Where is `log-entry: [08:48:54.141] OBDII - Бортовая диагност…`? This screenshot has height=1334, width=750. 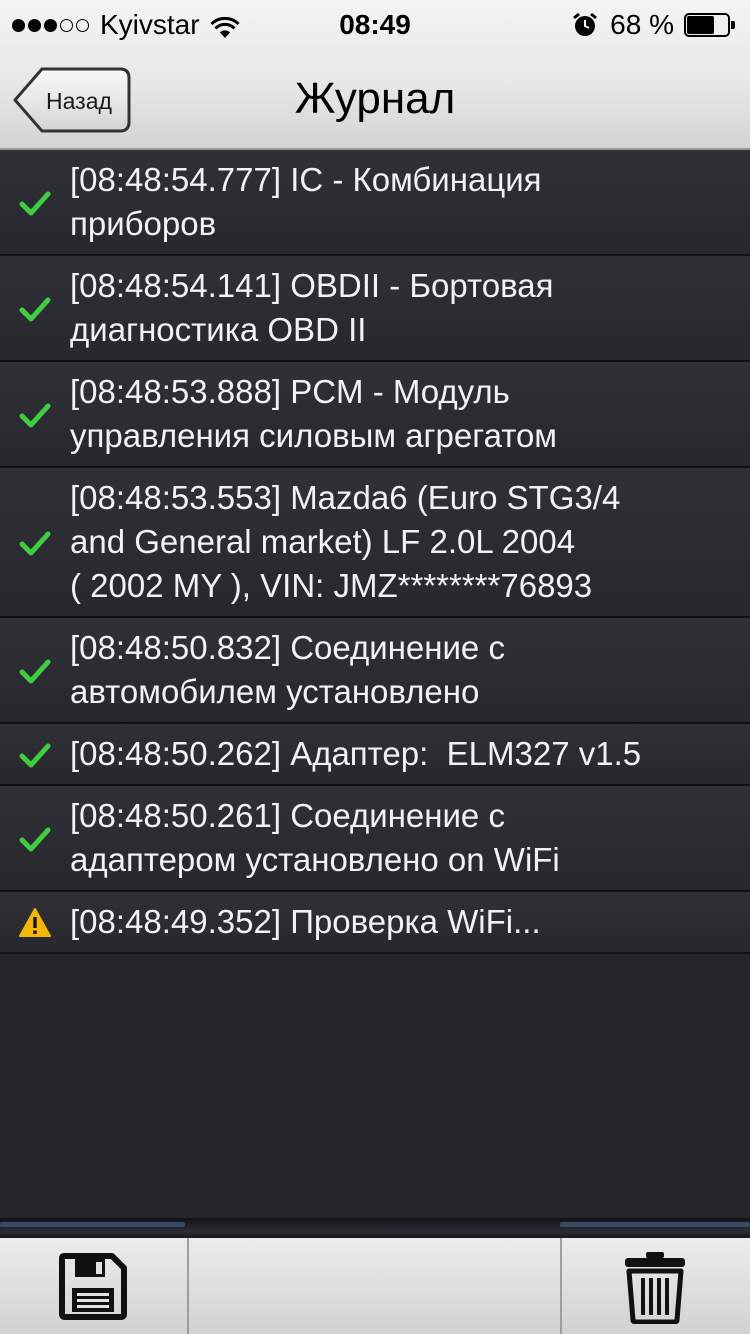
log-entry: [08:48:54.141] OBDII - Бортовая диагност… is located at coordinates (375, 309).